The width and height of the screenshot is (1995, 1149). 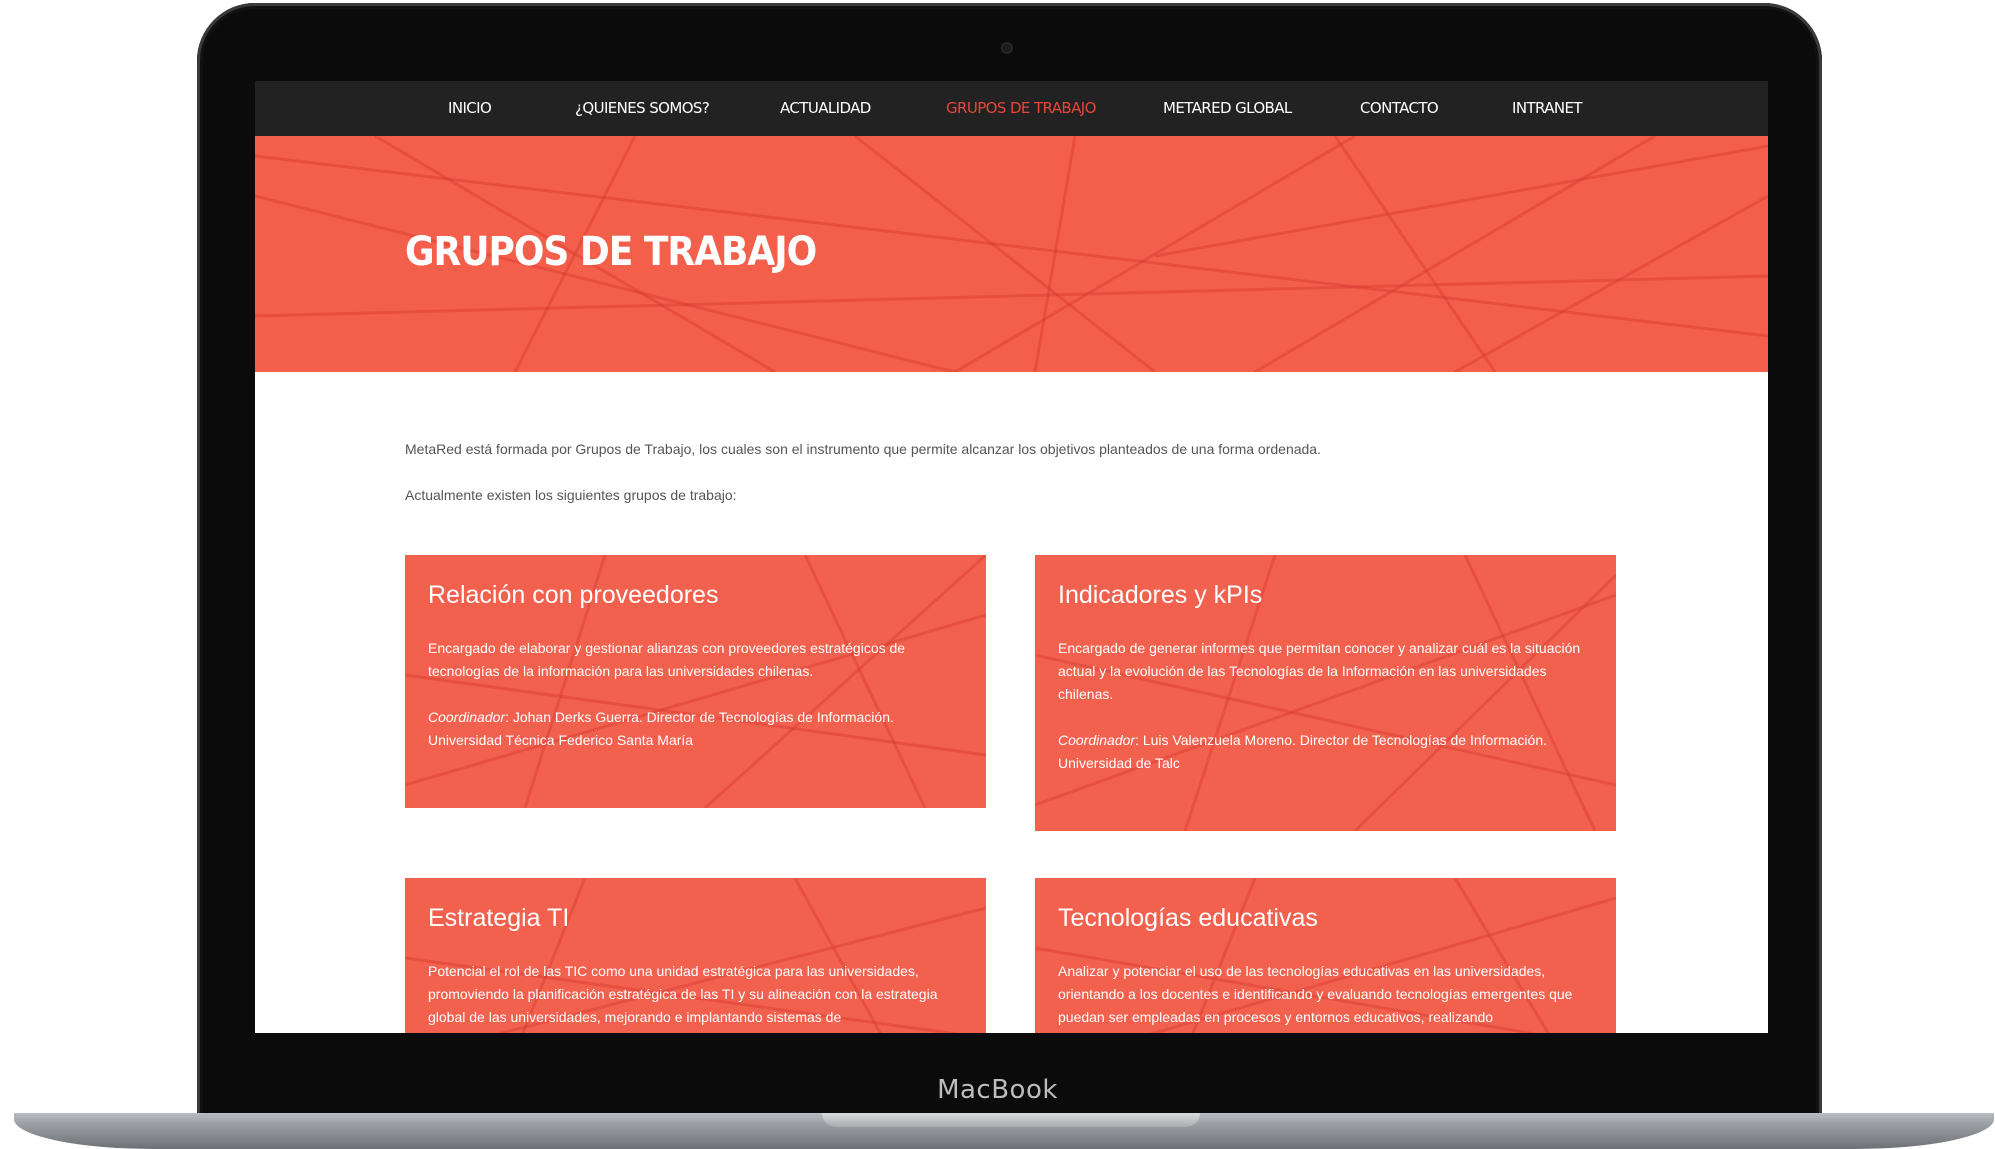 I want to click on nav-item-metared-global: METARED GLOBAL, so click(x=1227, y=108).